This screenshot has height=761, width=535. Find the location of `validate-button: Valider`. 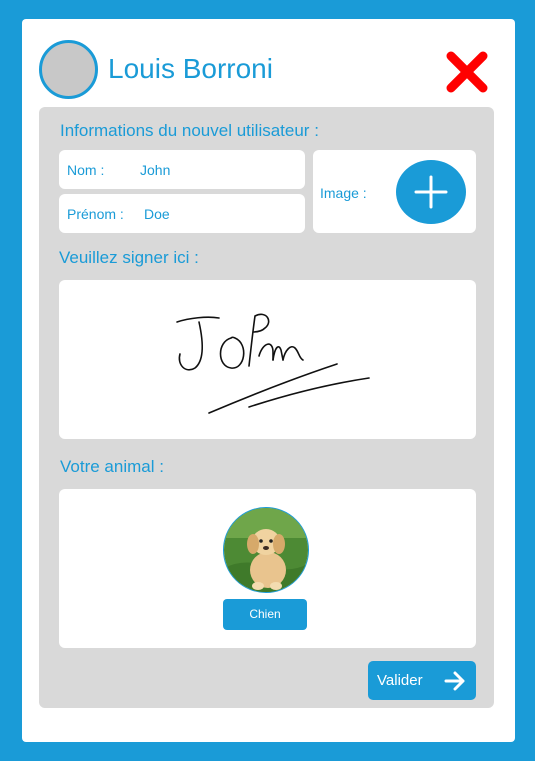

validate-button: Valider is located at coordinates (422, 680).